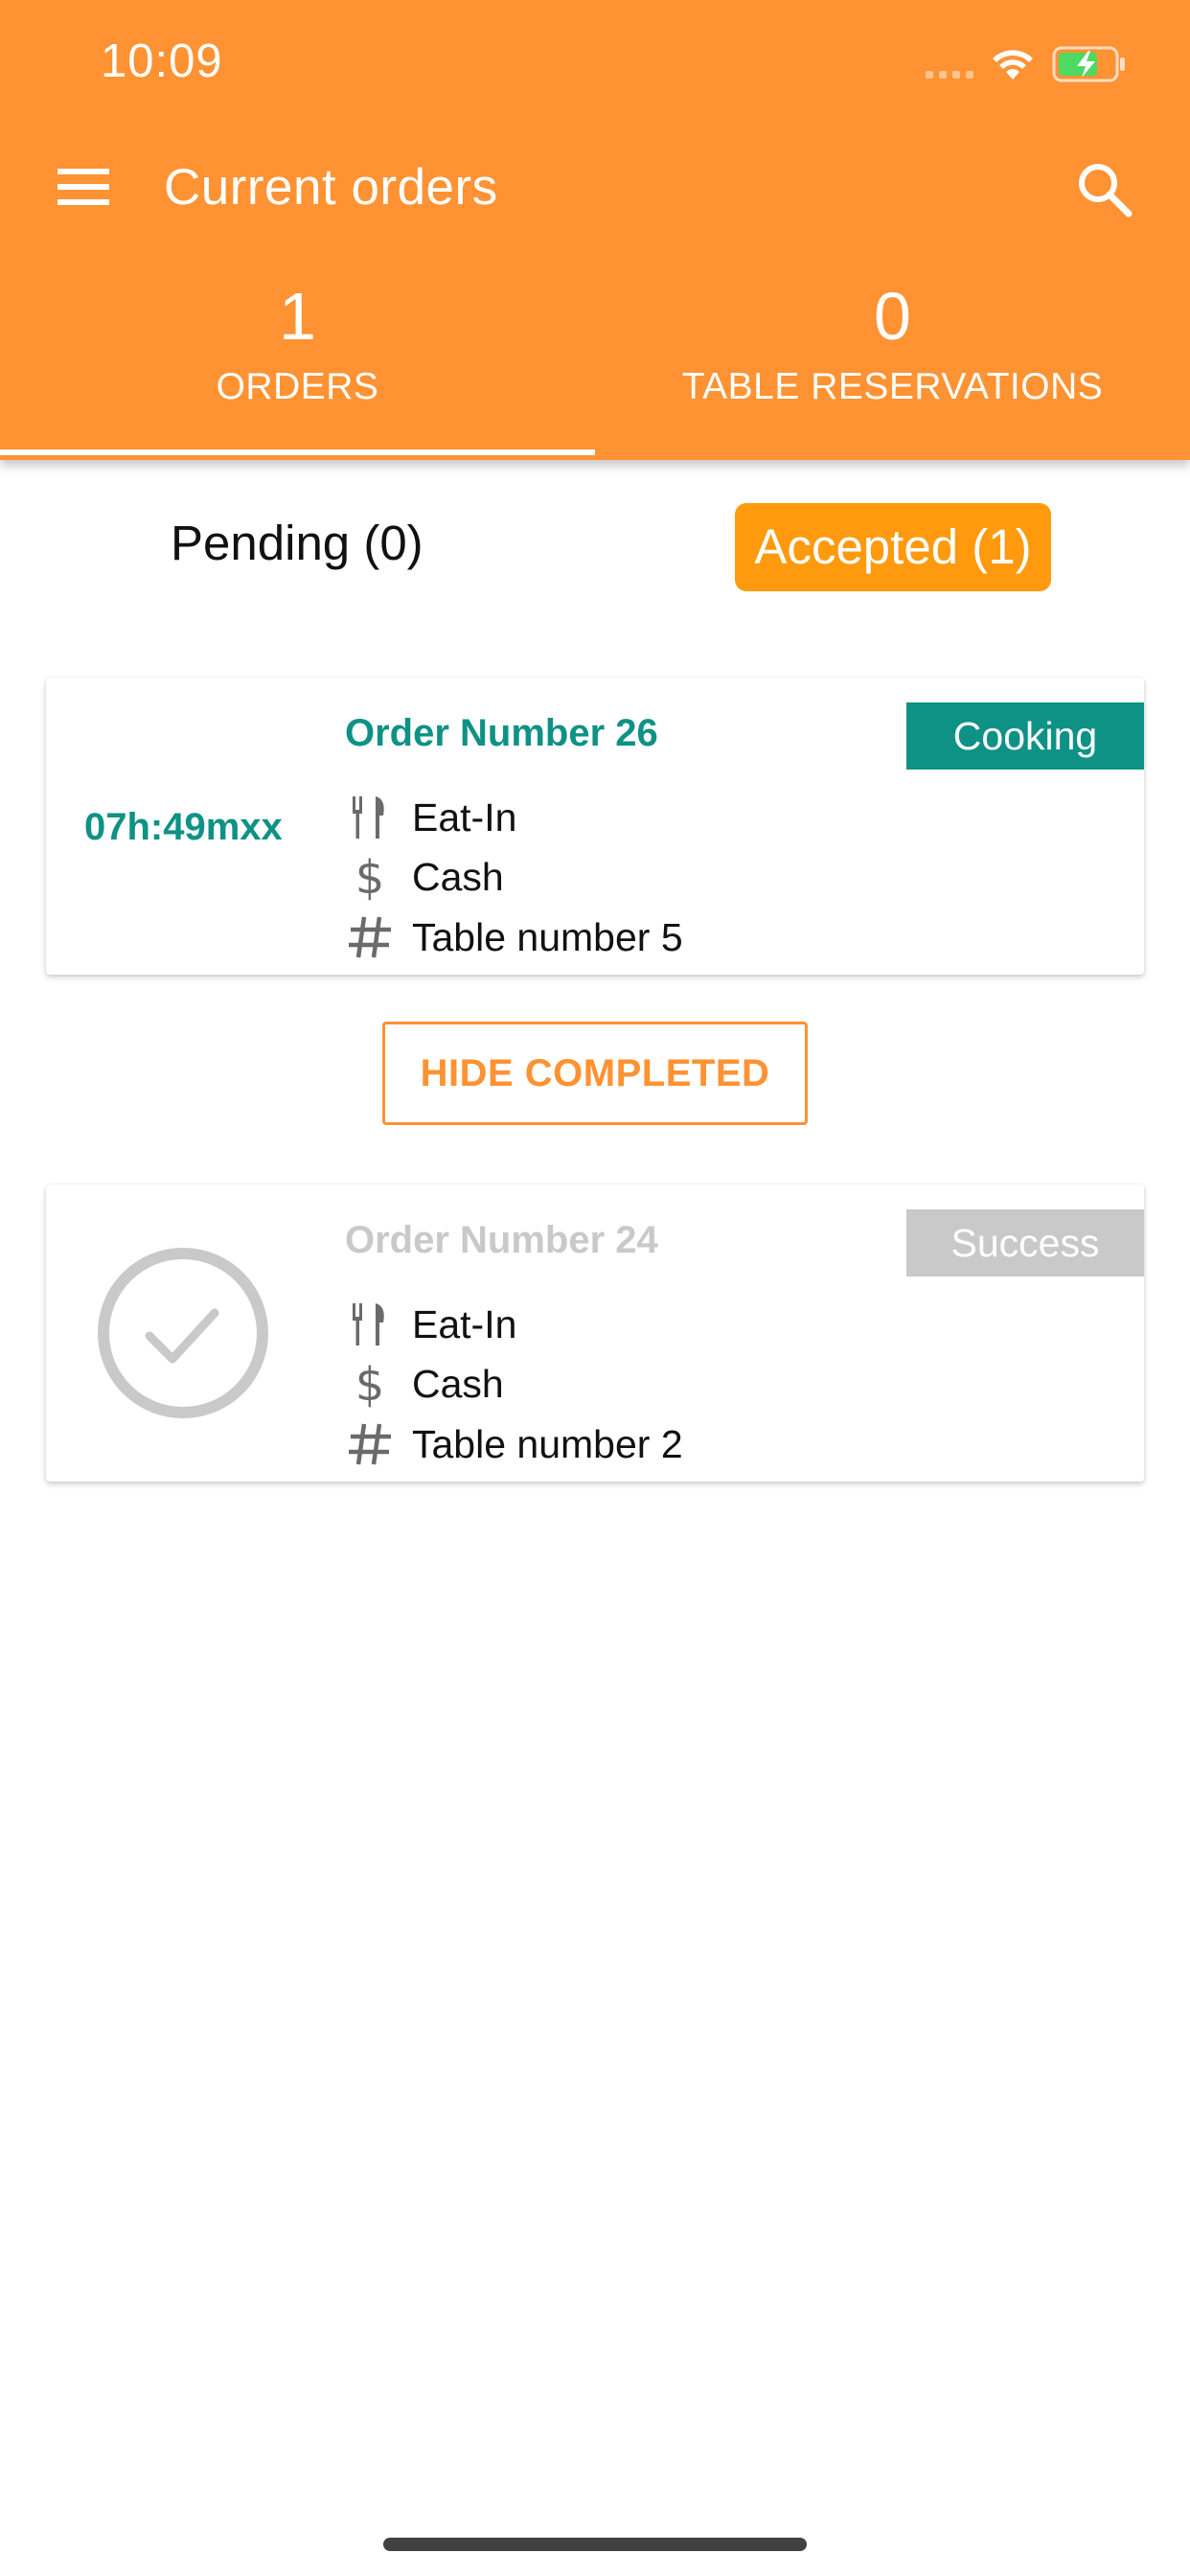  What do you see at coordinates (1025, 736) in the screenshot?
I see `status-badge: Cooking` at bounding box center [1025, 736].